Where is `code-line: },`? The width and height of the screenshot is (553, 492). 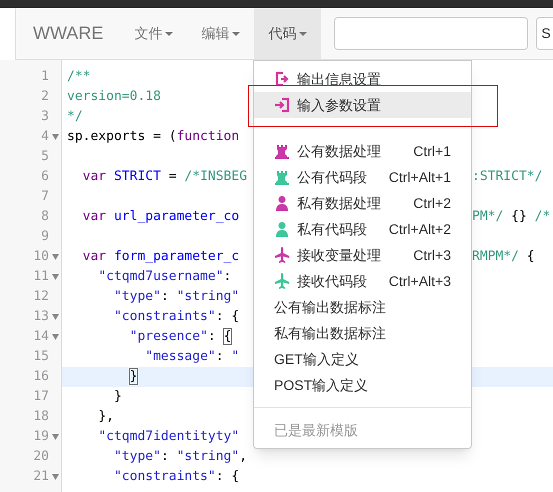 code-line: }, is located at coordinates (105, 417).